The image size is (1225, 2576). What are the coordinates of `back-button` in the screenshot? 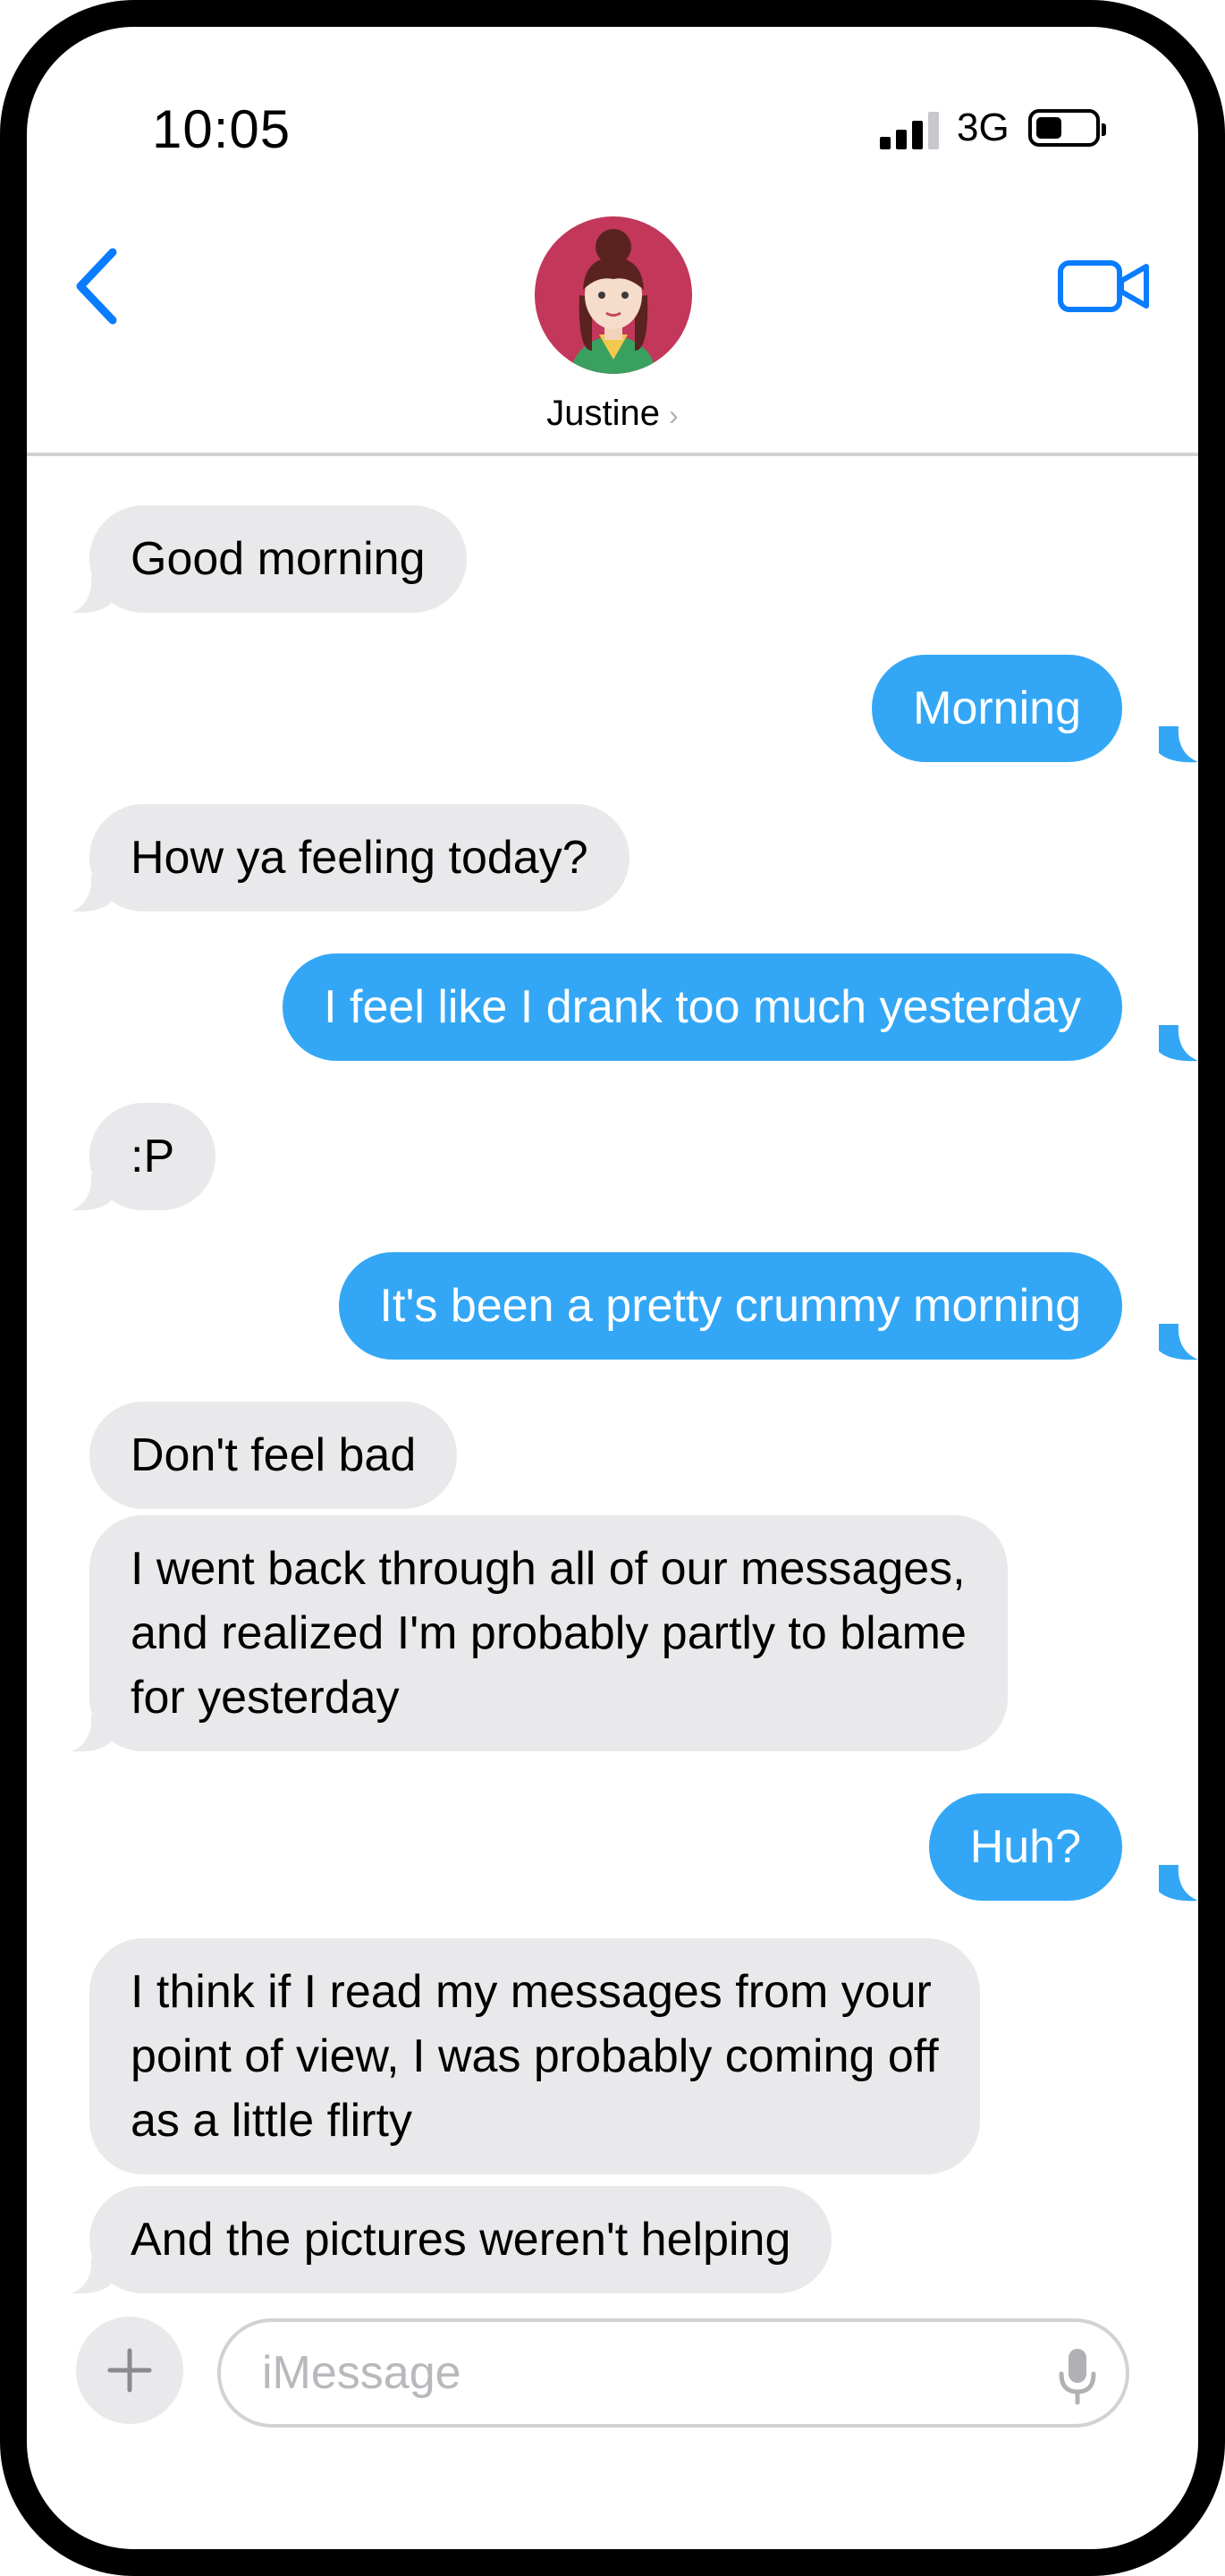 It's located at (99, 286).